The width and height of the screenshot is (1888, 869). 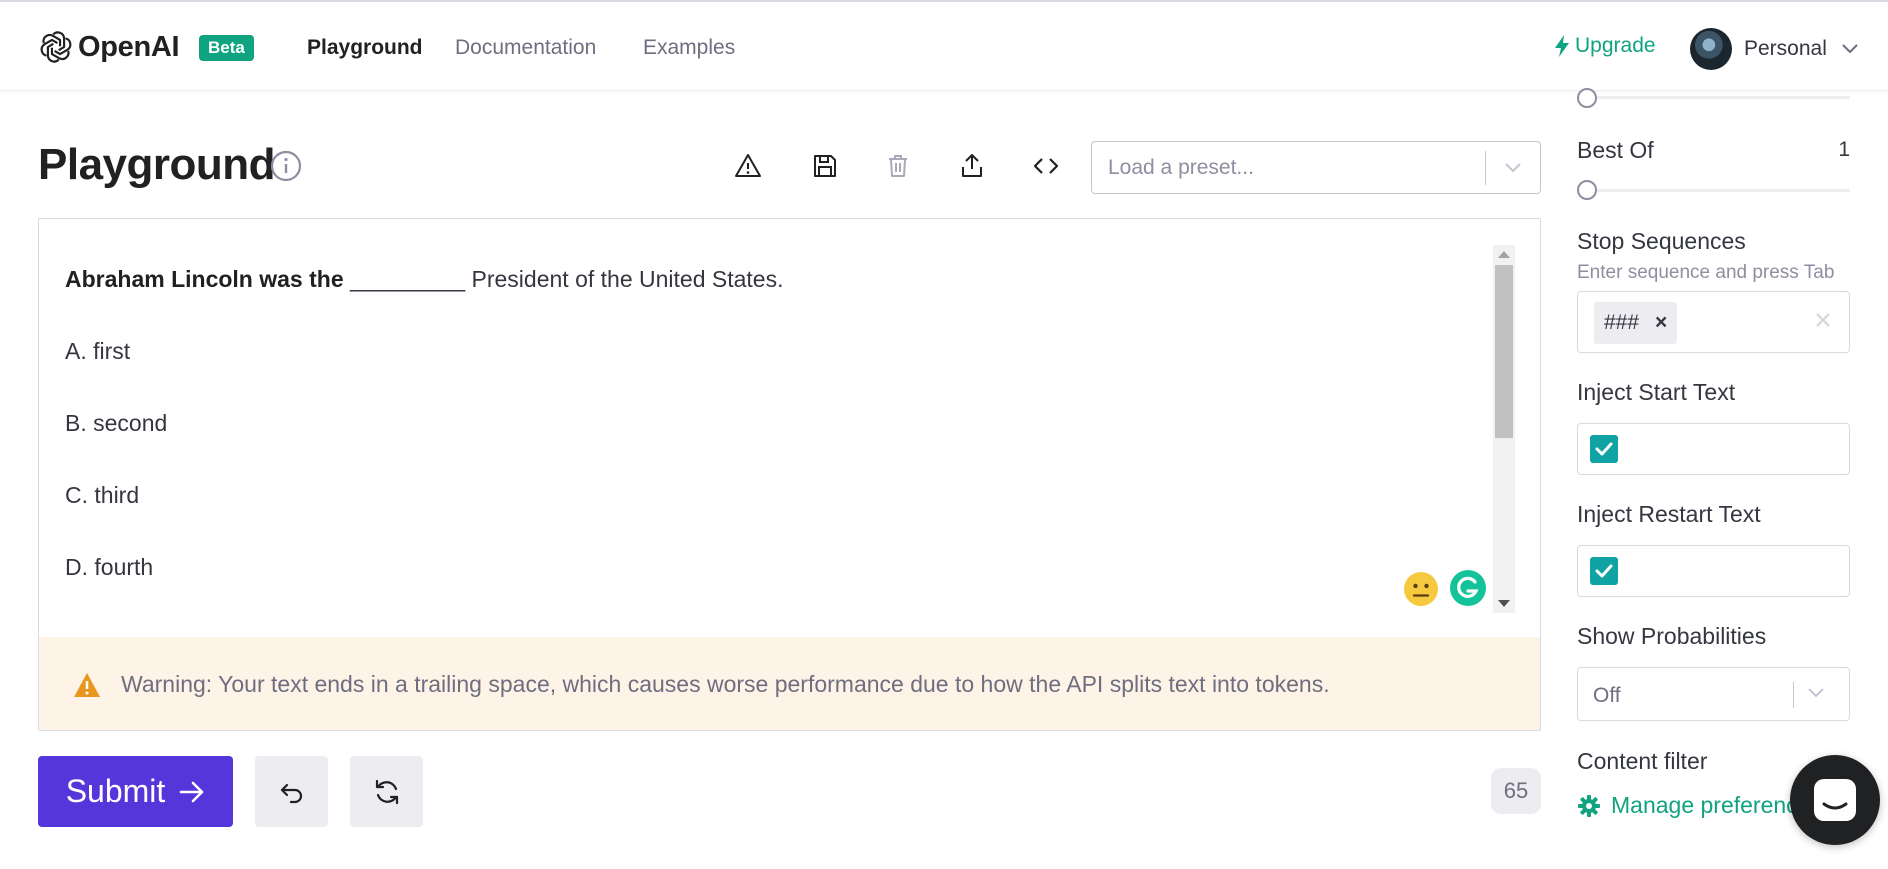 I want to click on share-icon, so click(x=972, y=165).